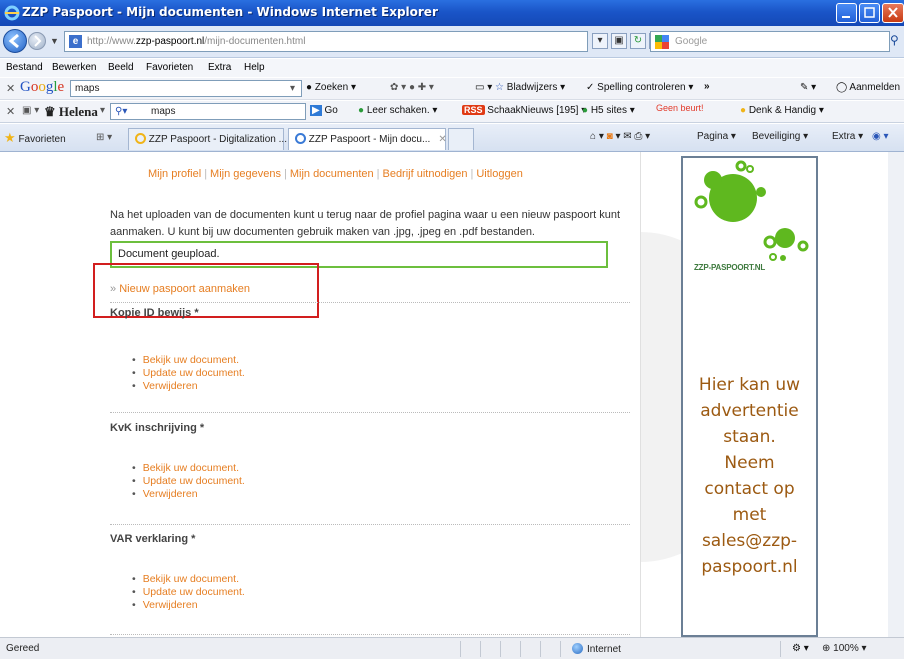  I want to click on favorieten-button: ★ Favorieten, so click(35, 138).